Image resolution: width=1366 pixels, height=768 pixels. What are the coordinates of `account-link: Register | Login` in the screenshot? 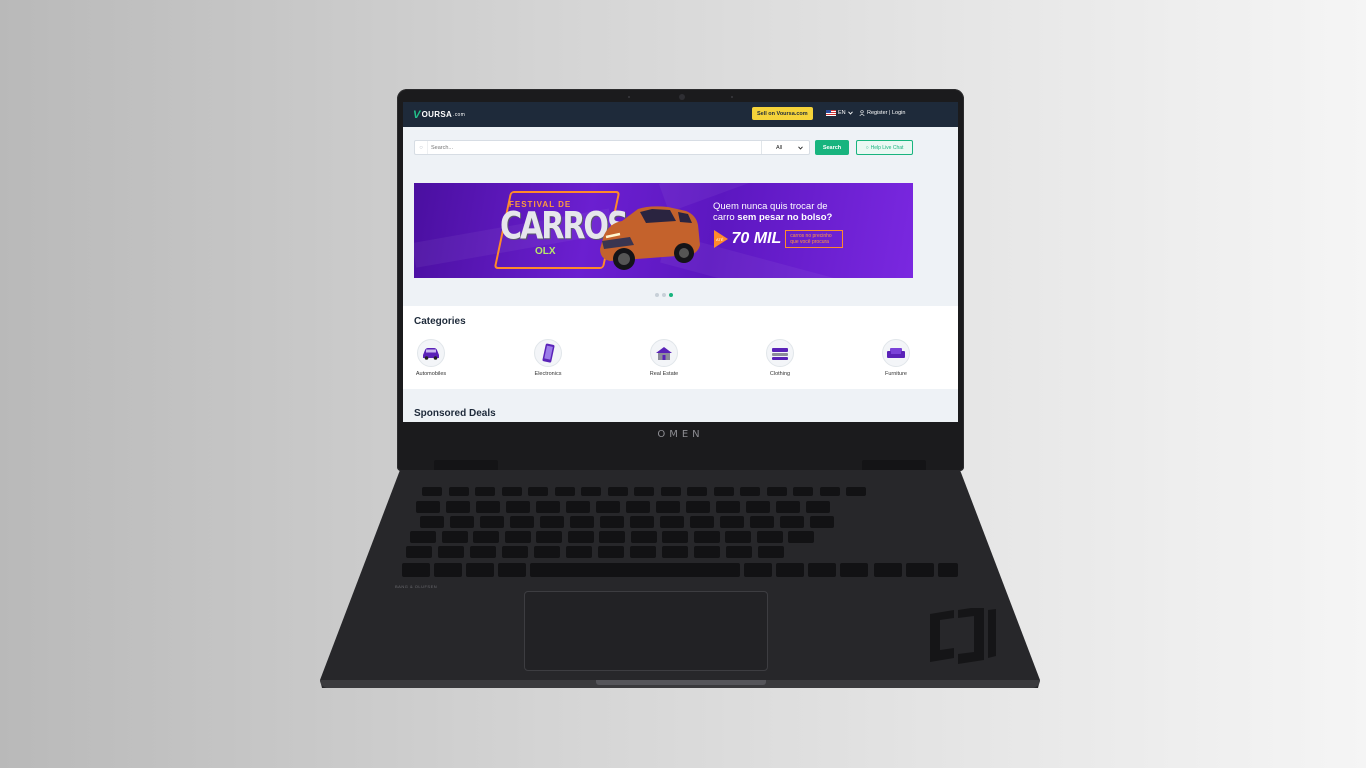 It's located at (882, 113).